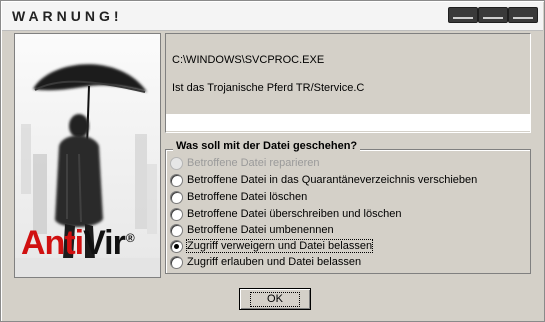 The width and height of the screenshot is (545, 322). What do you see at coordinates (268, 88) in the screenshot?
I see `detection-message: Ist das Trojanische Pferd TR/Stervice.C` at bounding box center [268, 88].